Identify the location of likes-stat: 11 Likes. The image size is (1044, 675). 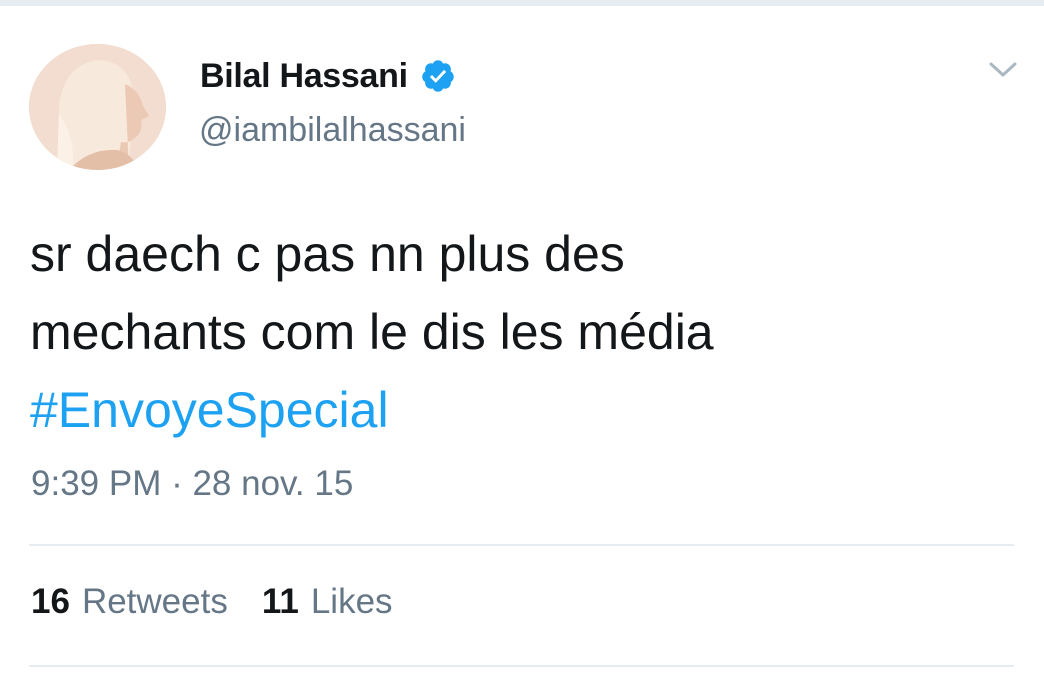
(327, 602).